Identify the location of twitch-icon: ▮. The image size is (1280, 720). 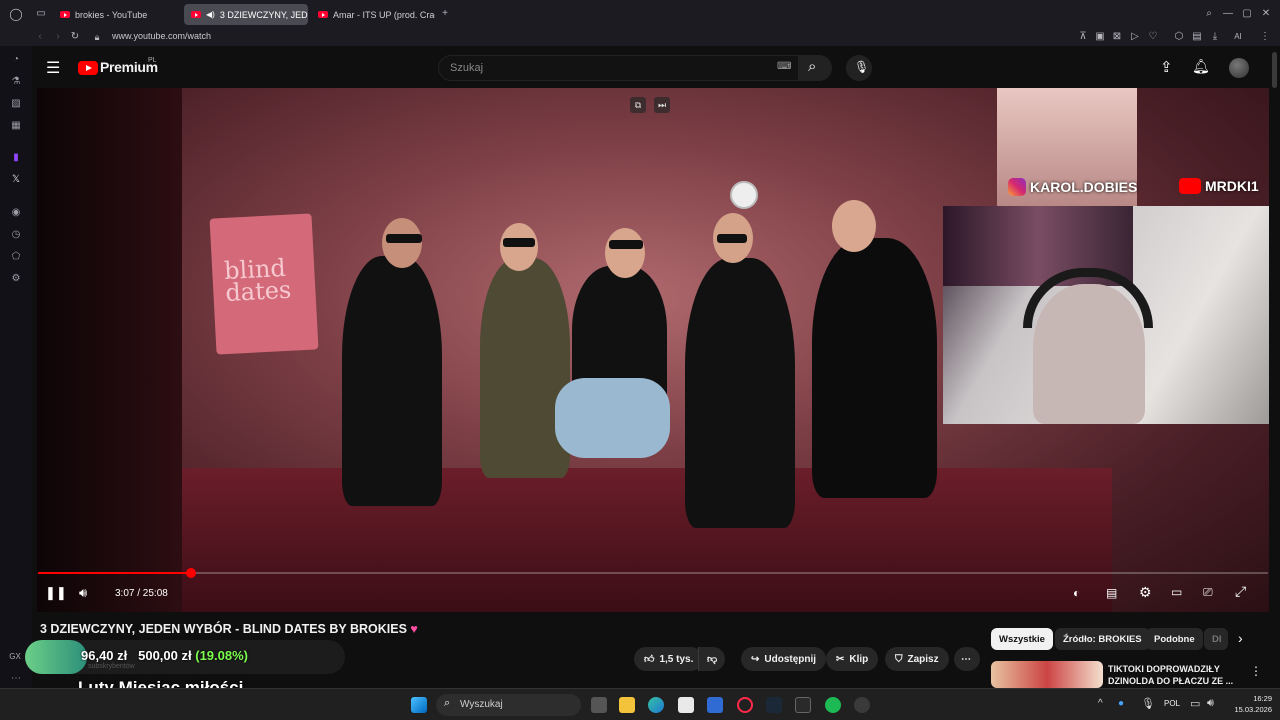
(16, 158).